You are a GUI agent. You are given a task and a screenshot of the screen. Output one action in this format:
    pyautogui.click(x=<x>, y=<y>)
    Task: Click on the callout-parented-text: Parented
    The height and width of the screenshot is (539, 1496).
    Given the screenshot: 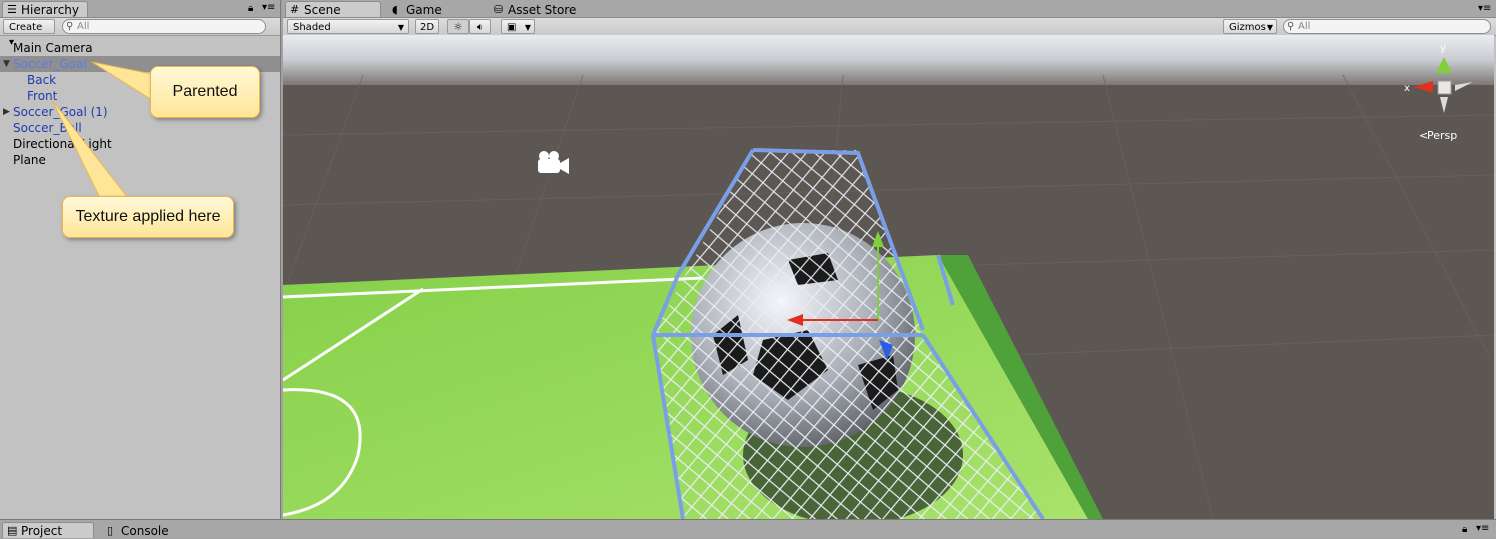 What is the action you would take?
    pyautogui.click(x=205, y=91)
    